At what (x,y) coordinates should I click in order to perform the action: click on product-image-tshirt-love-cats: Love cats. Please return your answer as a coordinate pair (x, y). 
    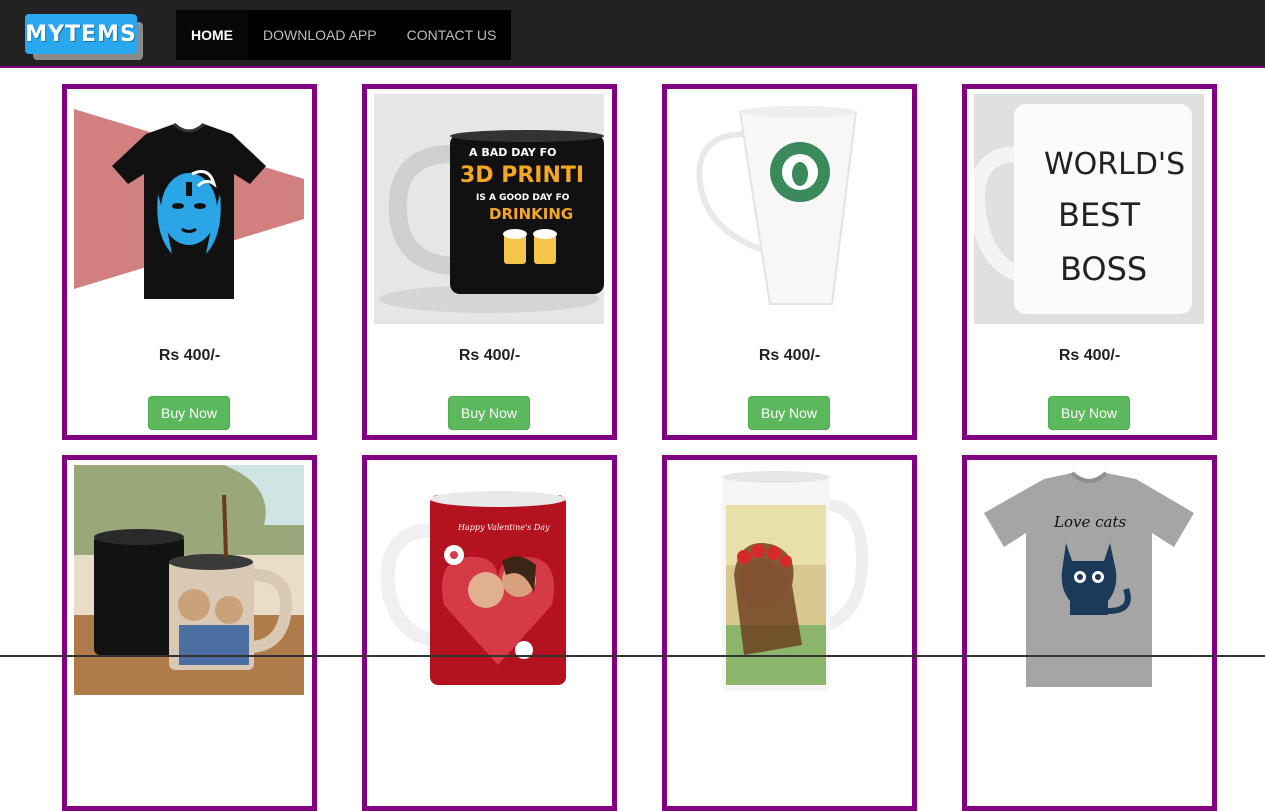
    Looking at the image, I should click on (1089, 580).